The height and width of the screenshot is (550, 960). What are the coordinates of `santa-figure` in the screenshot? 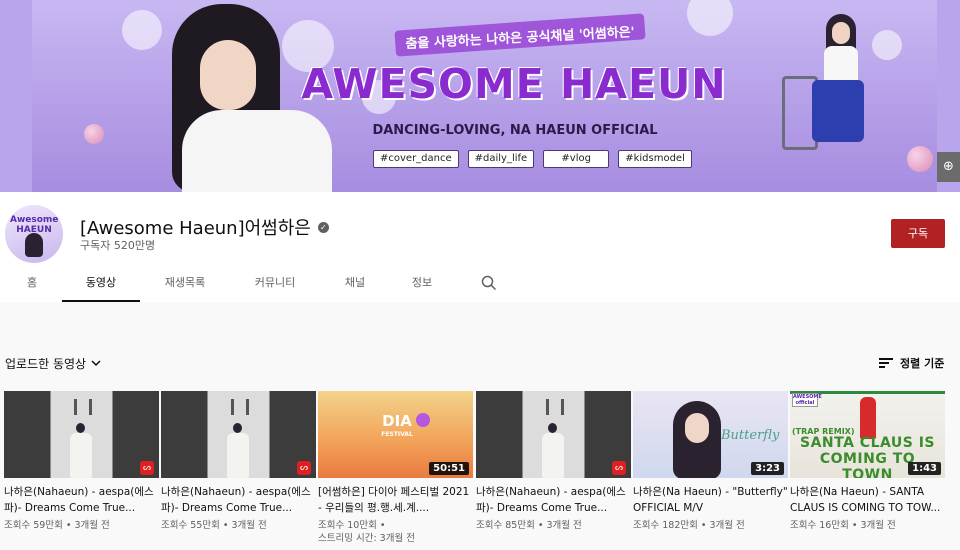 It's located at (868, 418).